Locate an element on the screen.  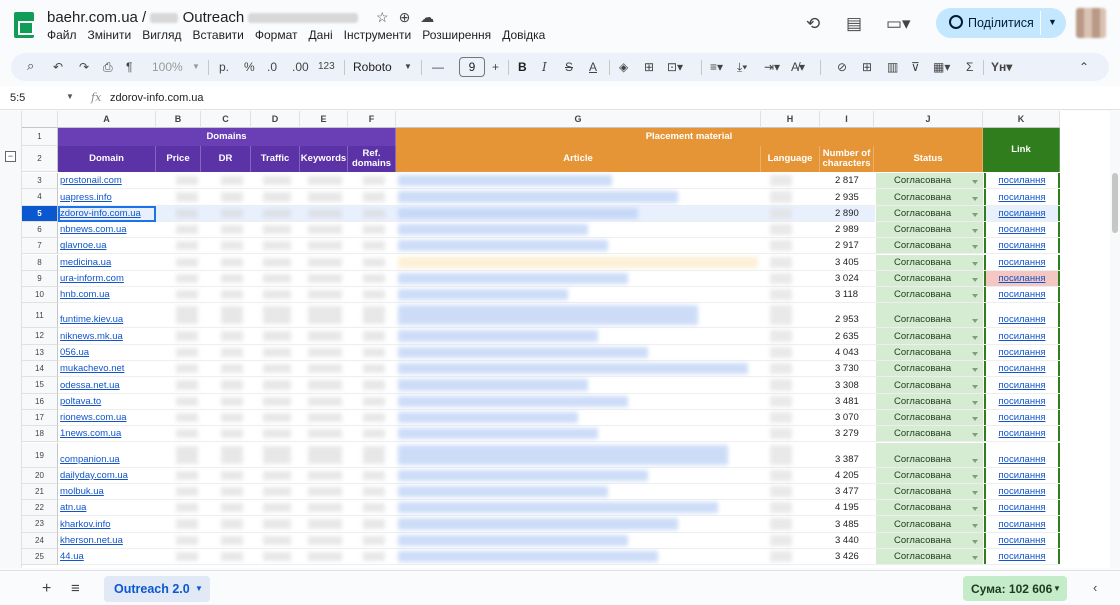
row-header: 22 is located at coordinates (40, 508).